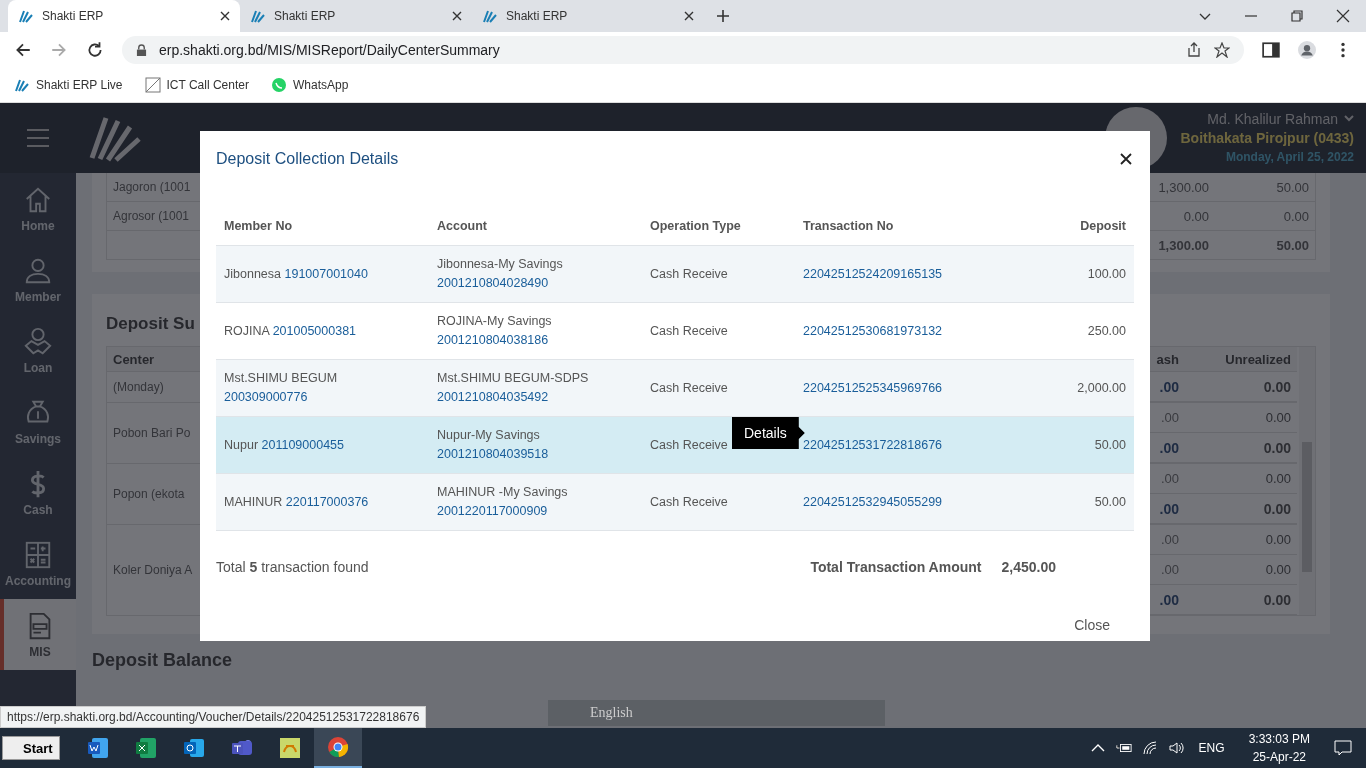 This screenshot has width=1366, height=768. Describe the element at coordinates (1028, 567) in the screenshot. I see `total-amount: 2,450.00` at that location.